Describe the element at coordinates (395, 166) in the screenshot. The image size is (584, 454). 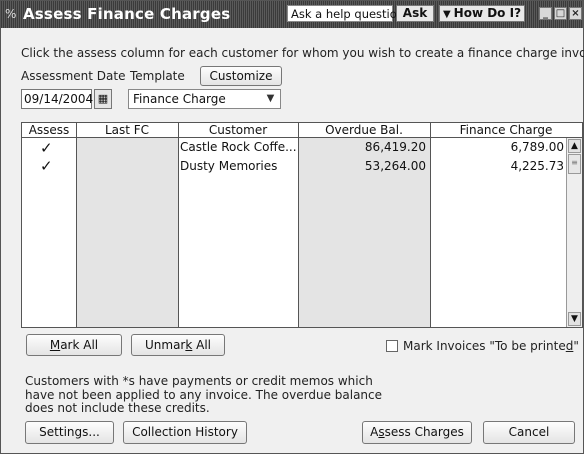
I see `overdue-balance-cell: 53,264.00` at that location.